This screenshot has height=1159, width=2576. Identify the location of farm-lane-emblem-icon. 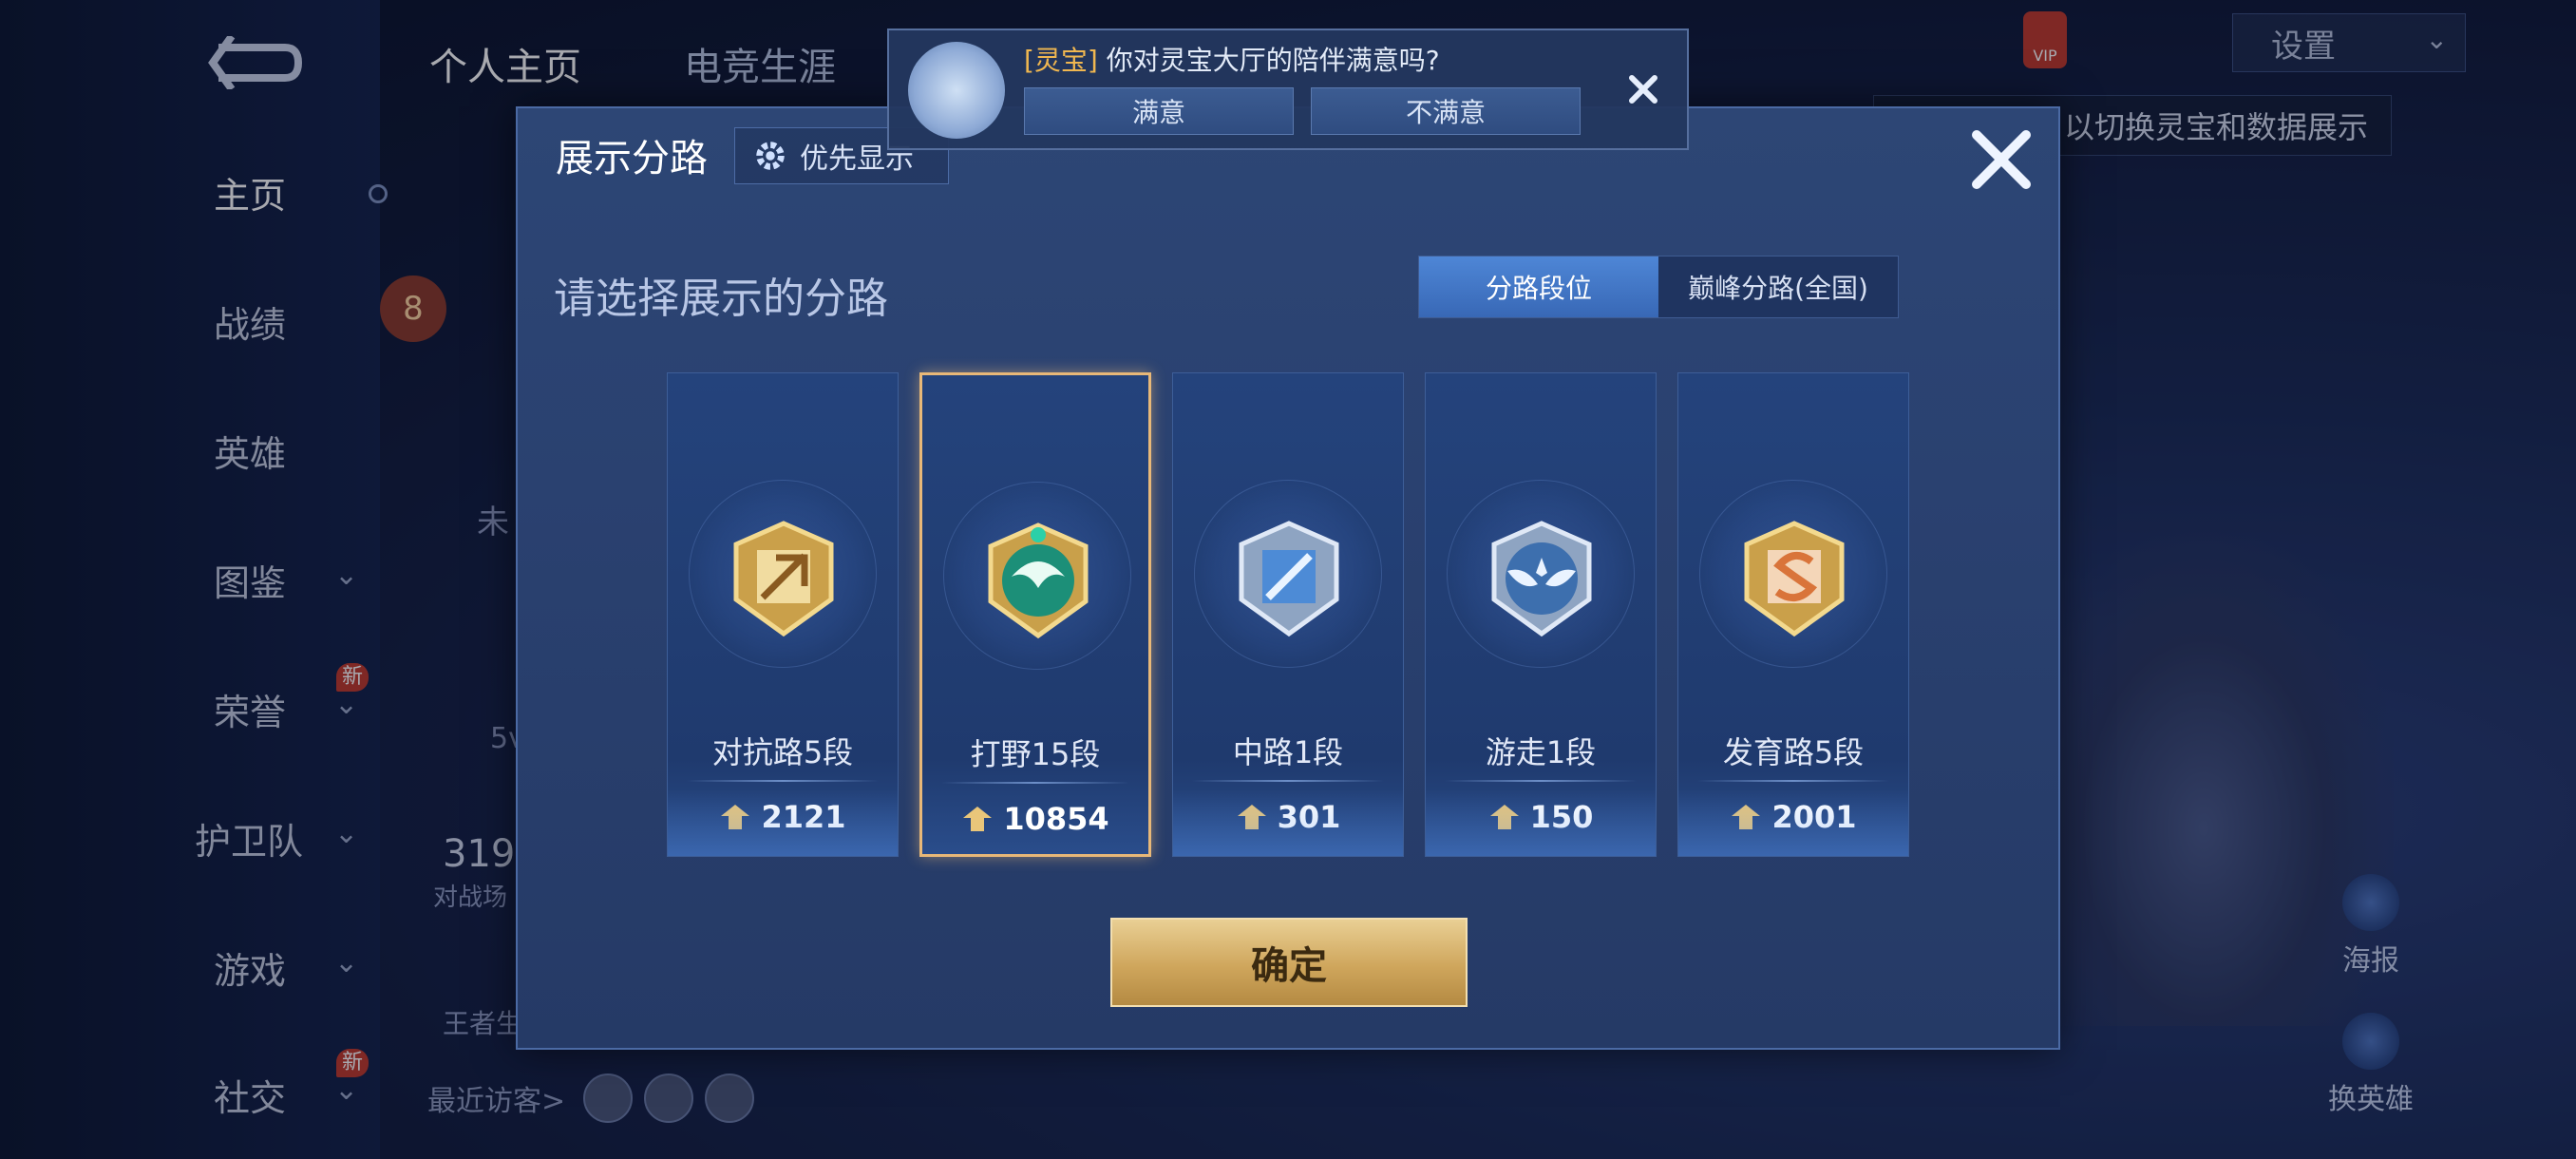
(1794, 579).